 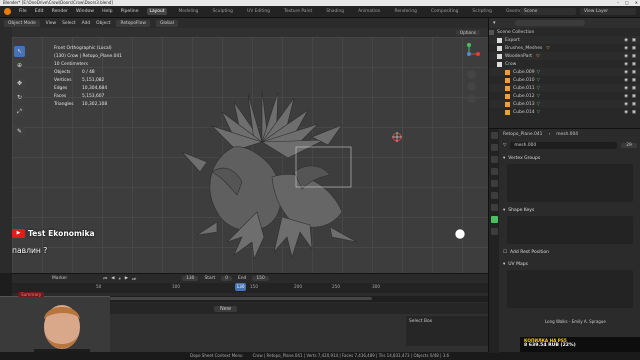 What do you see at coordinates (564, 88) in the screenshot?
I see `outliner-item-cube011: Cube.011 ▽ ◉ ▣` at bounding box center [564, 88].